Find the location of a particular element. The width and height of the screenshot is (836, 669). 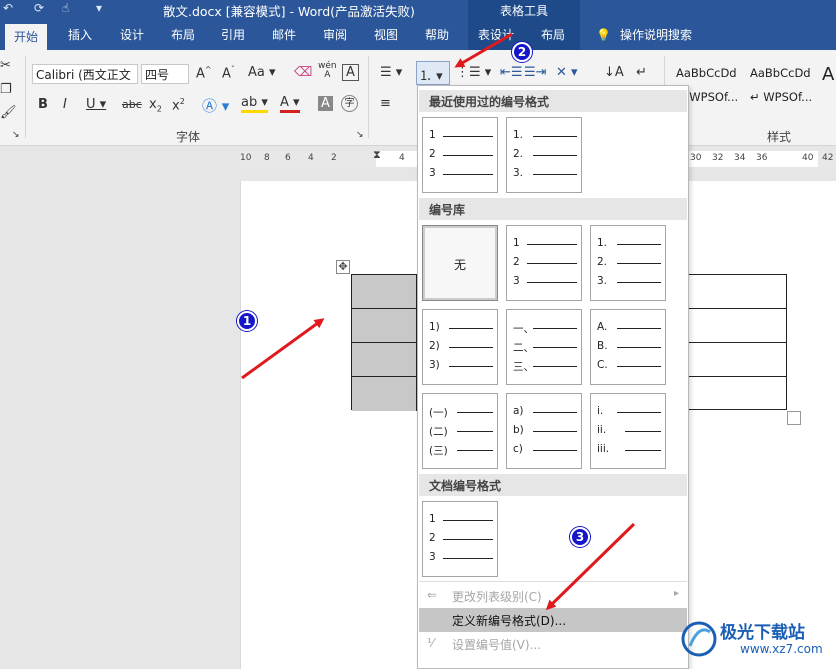

ruler-tick: 4 is located at coordinates (402, 158).